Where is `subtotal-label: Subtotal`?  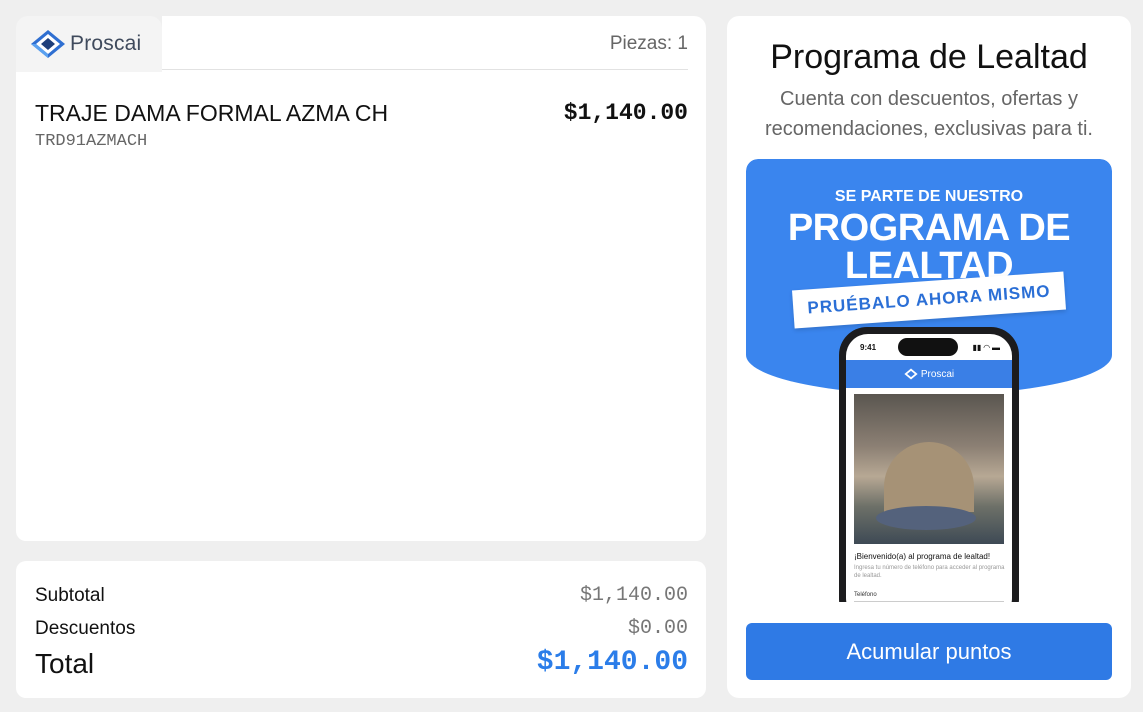 subtotal-label: Subtotal is located at coordinates (70, 595).